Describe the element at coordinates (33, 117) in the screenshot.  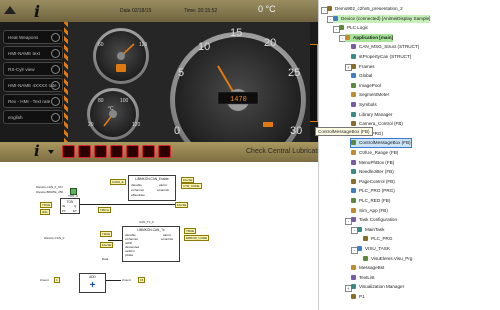
I see `nav-item-6: english` at that location.